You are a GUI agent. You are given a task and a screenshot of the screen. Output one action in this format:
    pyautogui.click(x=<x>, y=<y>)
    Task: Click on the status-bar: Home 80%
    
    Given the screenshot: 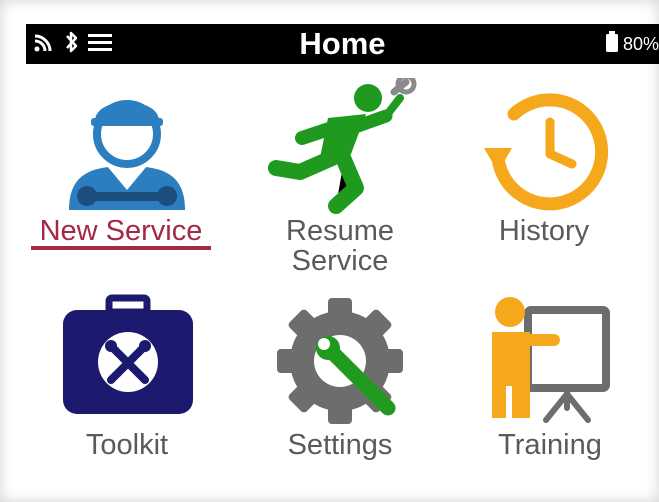 What is the action you would take?
    pyautogui.click(x=342, y=44)
    